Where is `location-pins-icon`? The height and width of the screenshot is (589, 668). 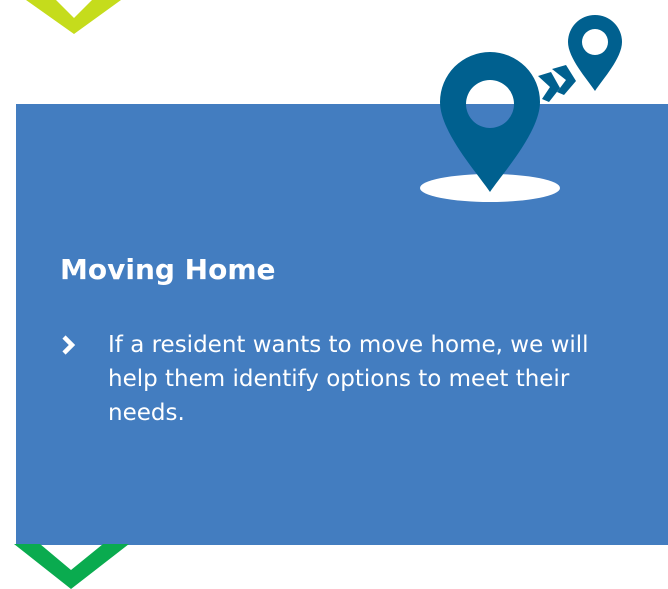
location-pins-icon is located at coordinates (521, 108).